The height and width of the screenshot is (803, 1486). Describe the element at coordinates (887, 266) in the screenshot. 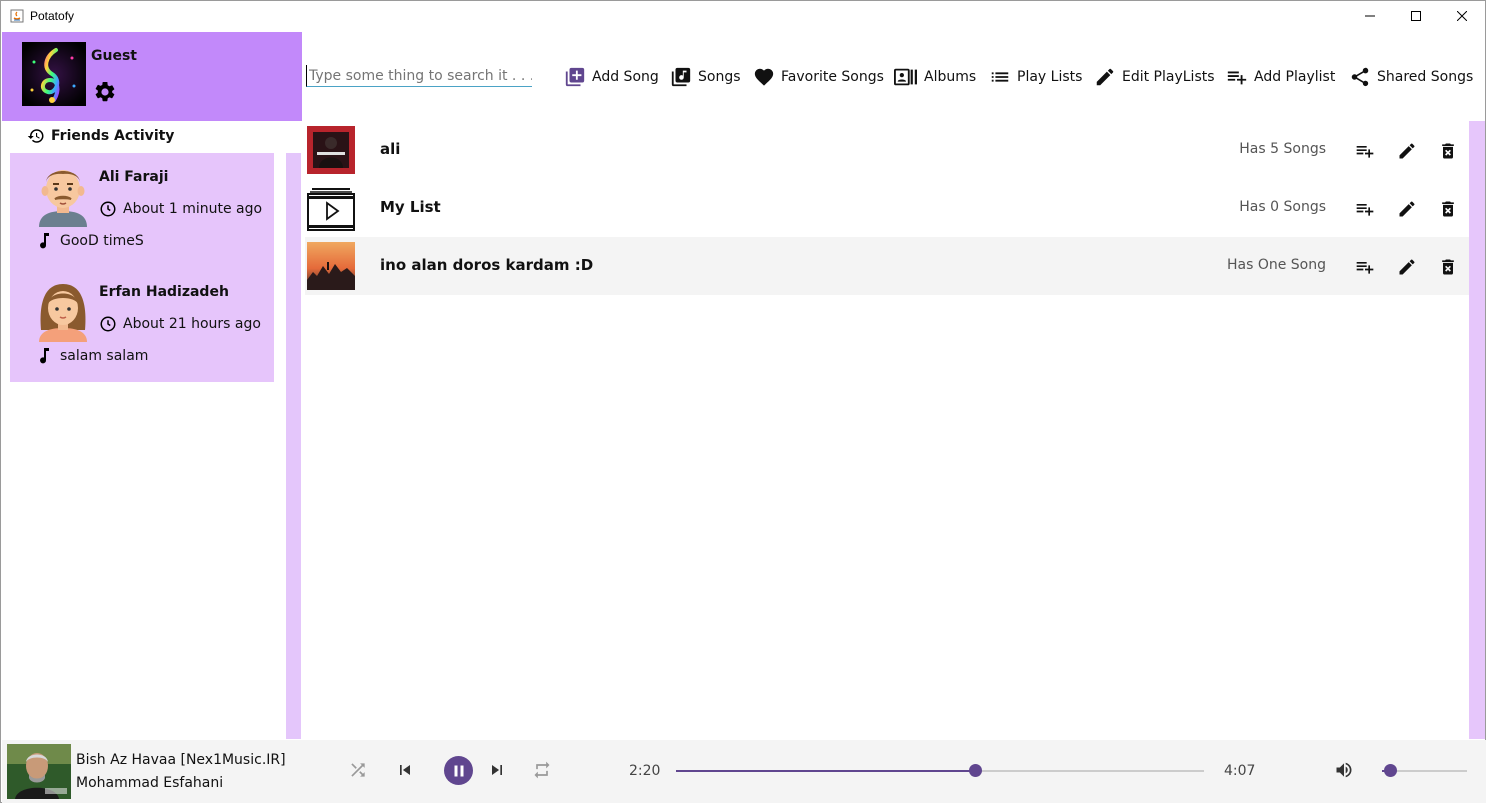

I see `playlist-row: ino alan doros kardam :D Has One Song` at that location.